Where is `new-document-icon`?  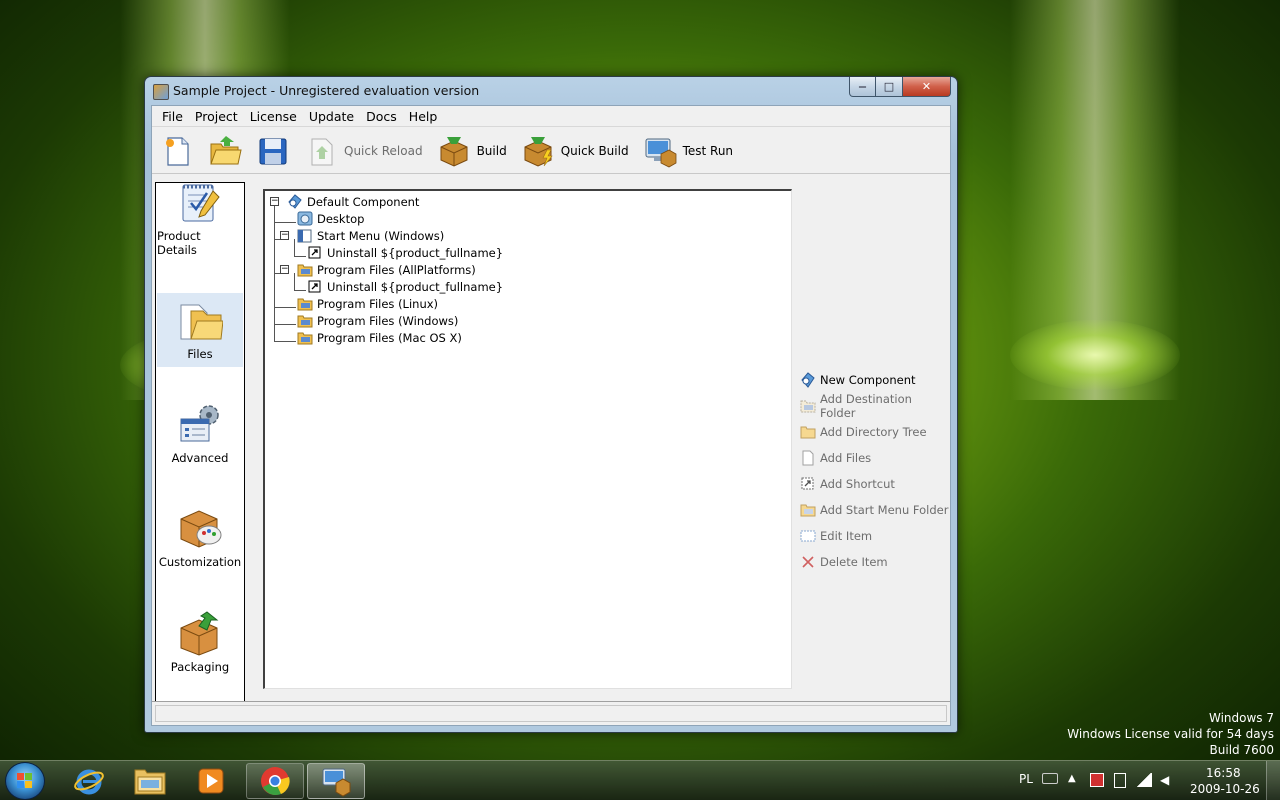 new-document-icon is located at coordinates (177, 151).